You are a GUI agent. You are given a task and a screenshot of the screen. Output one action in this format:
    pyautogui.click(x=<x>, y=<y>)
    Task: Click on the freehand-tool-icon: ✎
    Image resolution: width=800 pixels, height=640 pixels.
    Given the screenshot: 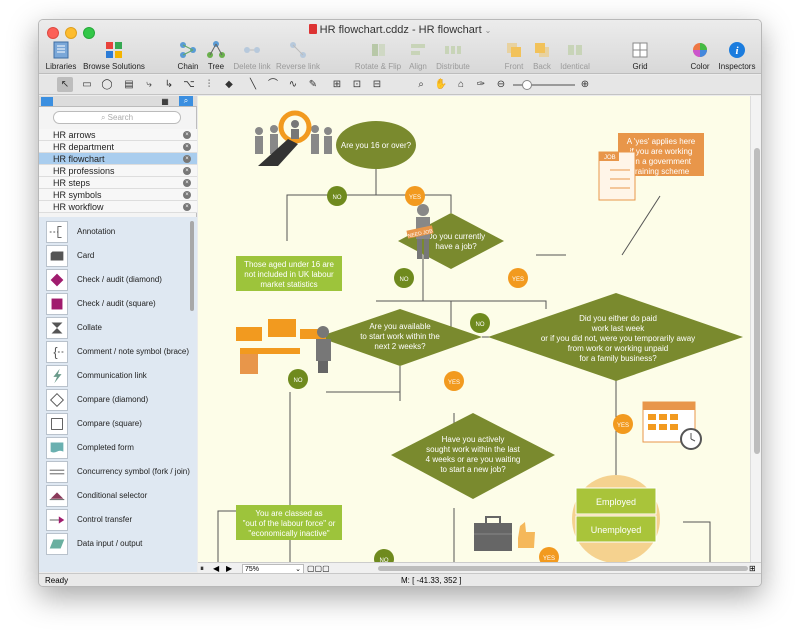 What is the action you would take?
    pyautogui.click(x=313, y=84)
    